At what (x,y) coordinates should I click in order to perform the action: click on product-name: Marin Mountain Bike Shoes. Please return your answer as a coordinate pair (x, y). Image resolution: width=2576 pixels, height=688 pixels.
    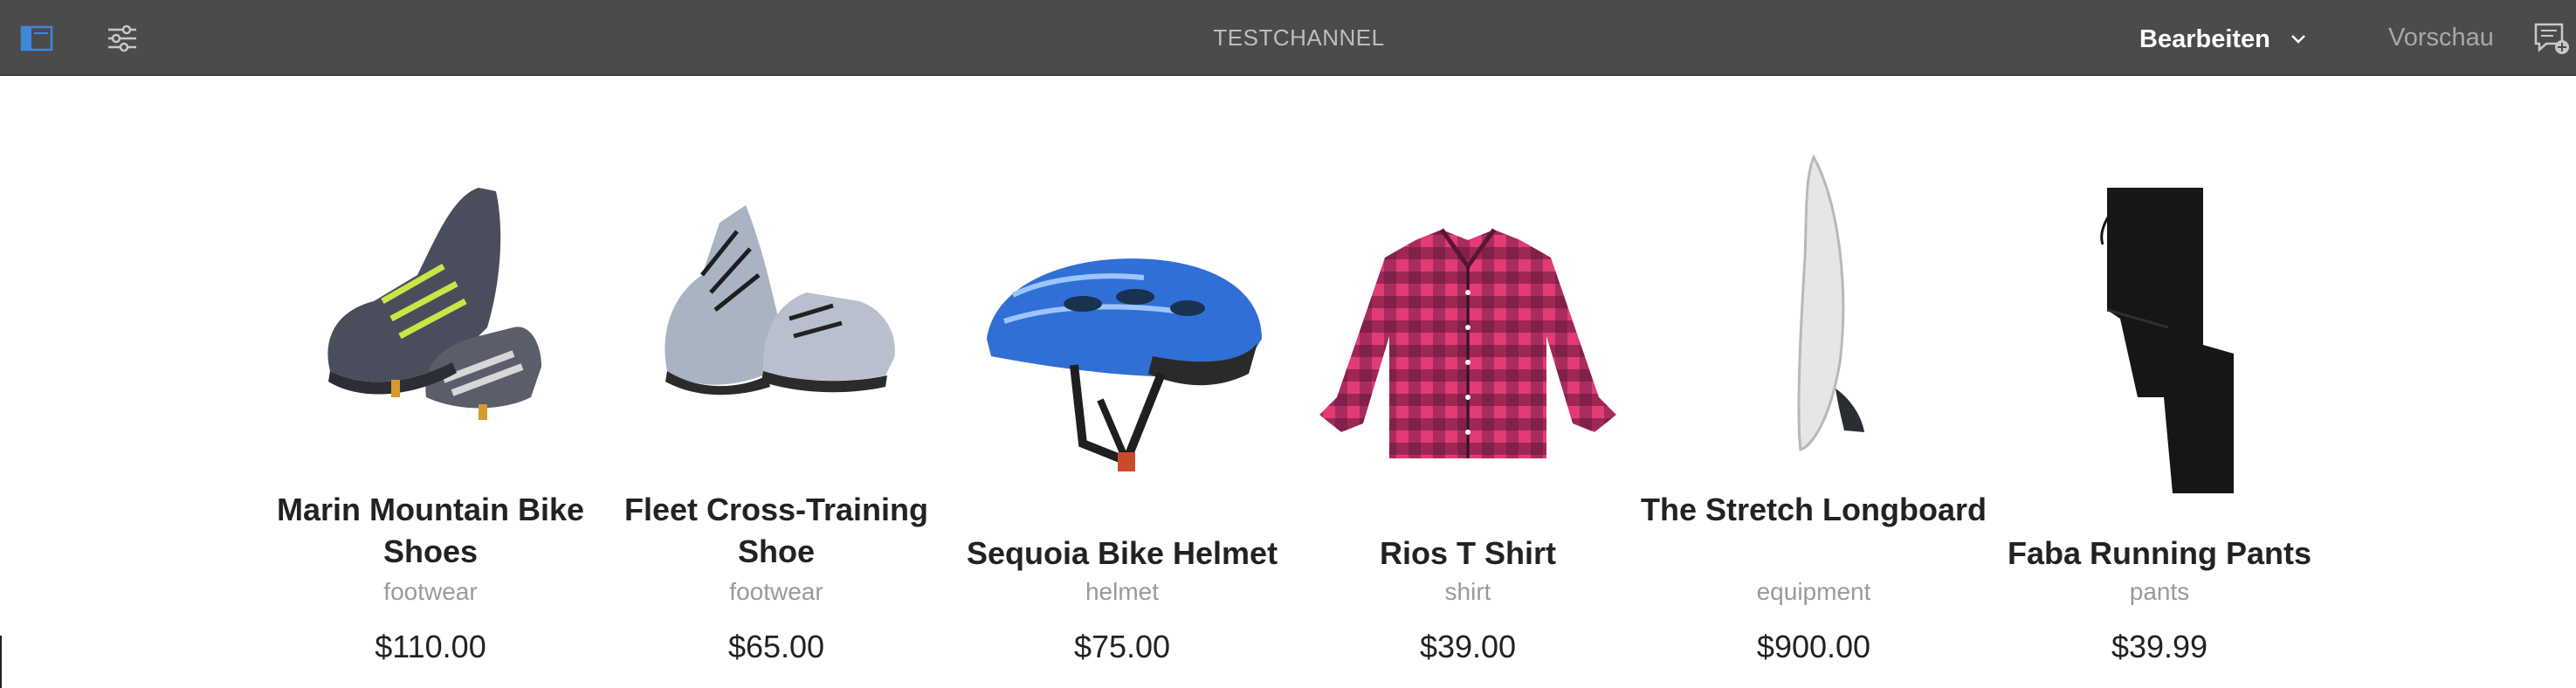
    Looking at the image, I should click on (430, 530).